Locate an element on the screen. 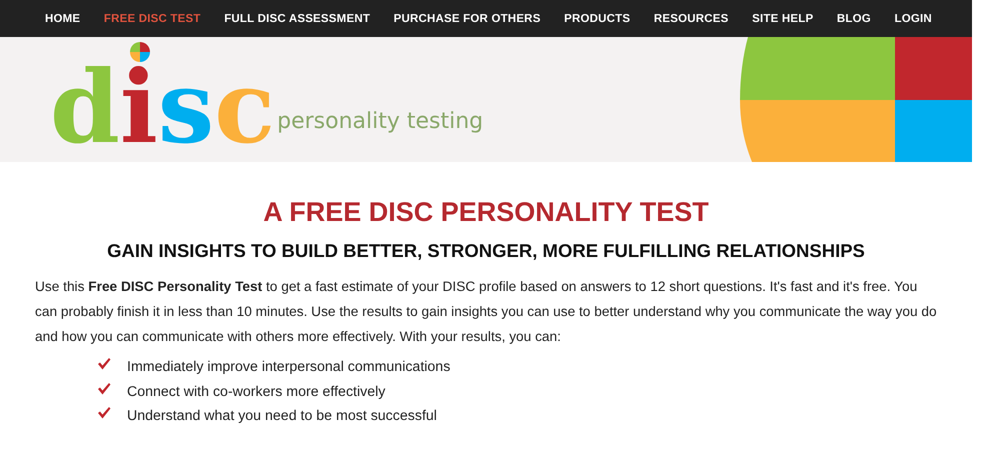  nav-link: LOGIN is located at coordinates (913, 18).